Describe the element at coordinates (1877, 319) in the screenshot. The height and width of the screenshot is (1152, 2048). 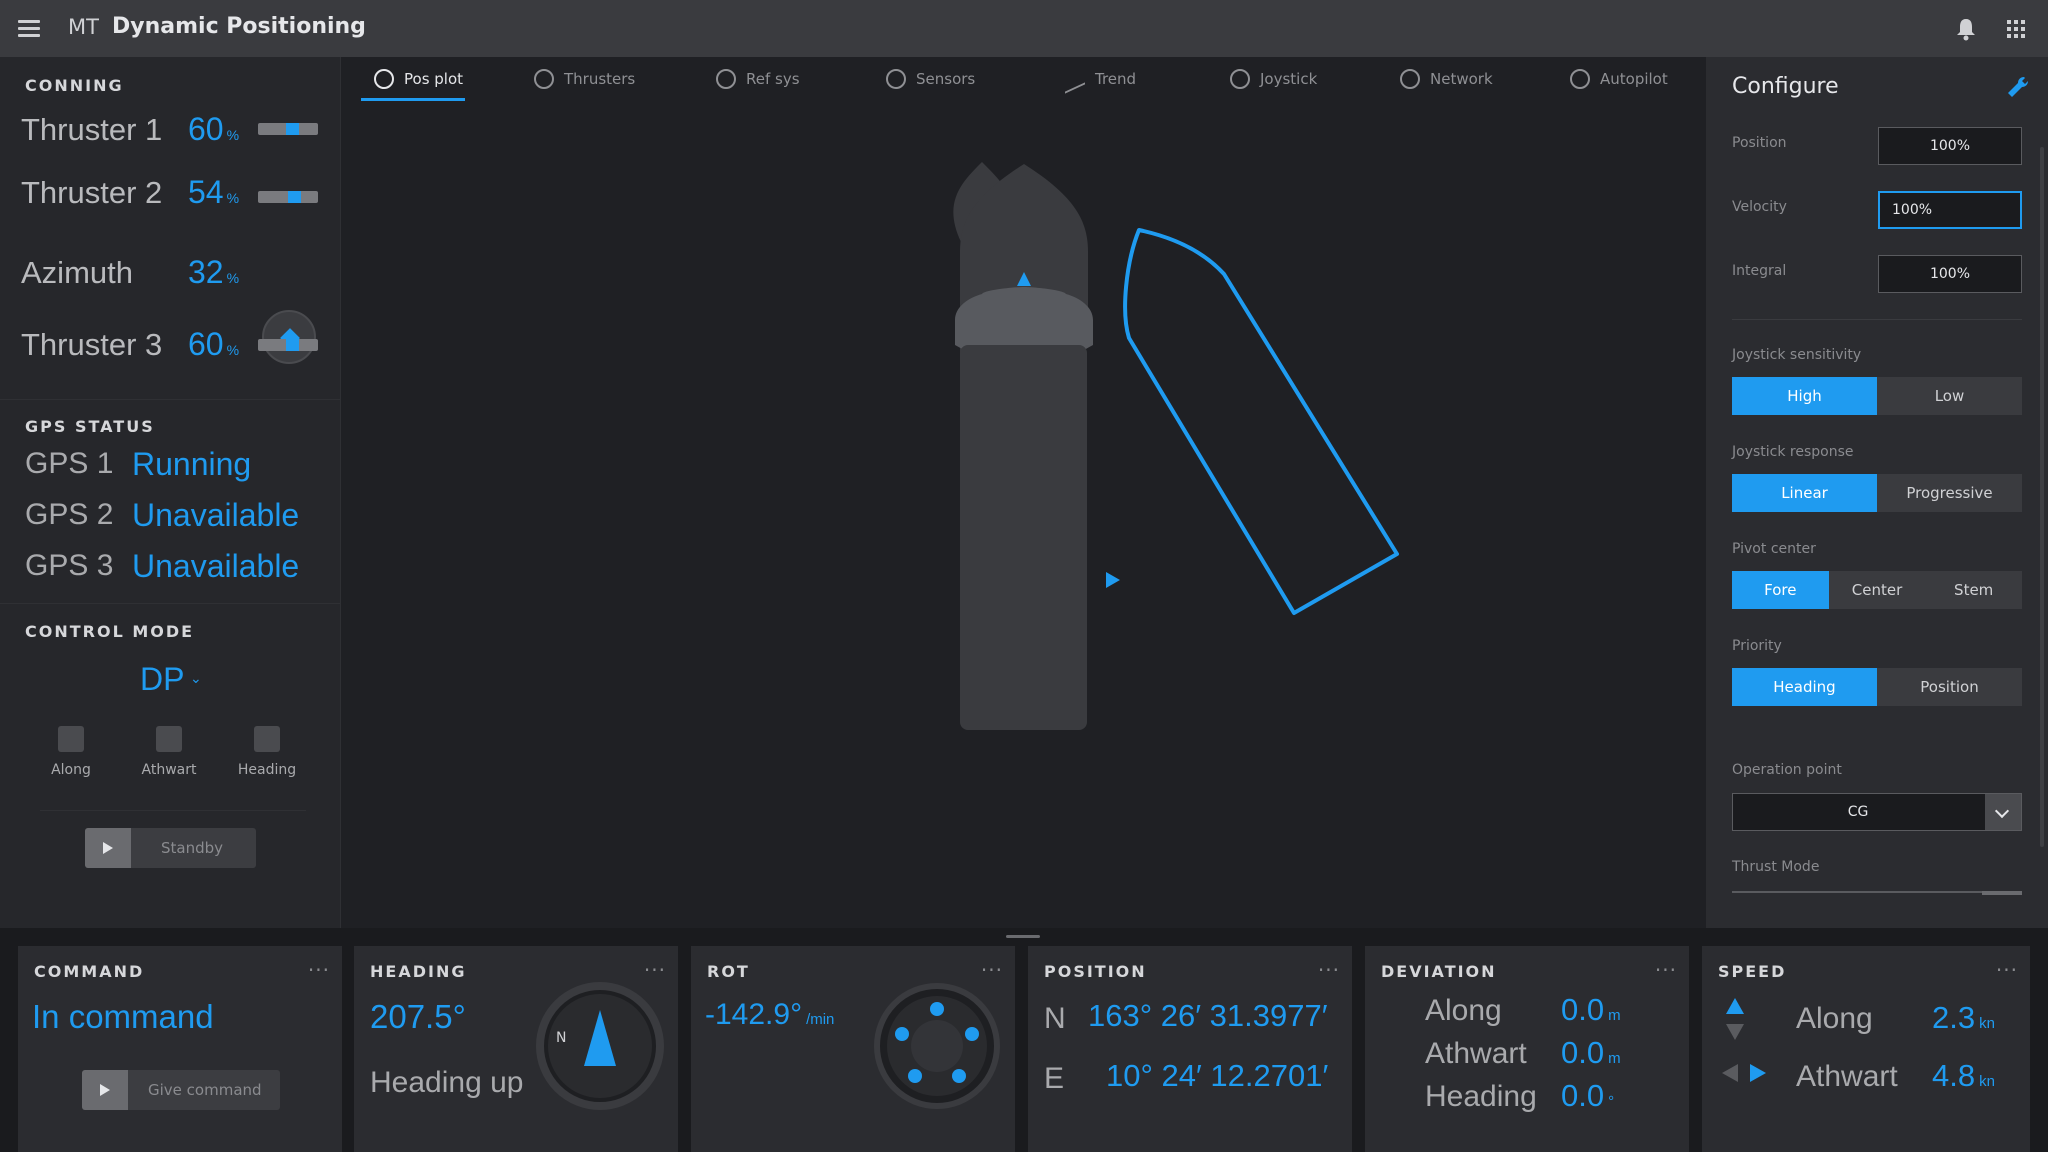
I see `config-divider` at that location.